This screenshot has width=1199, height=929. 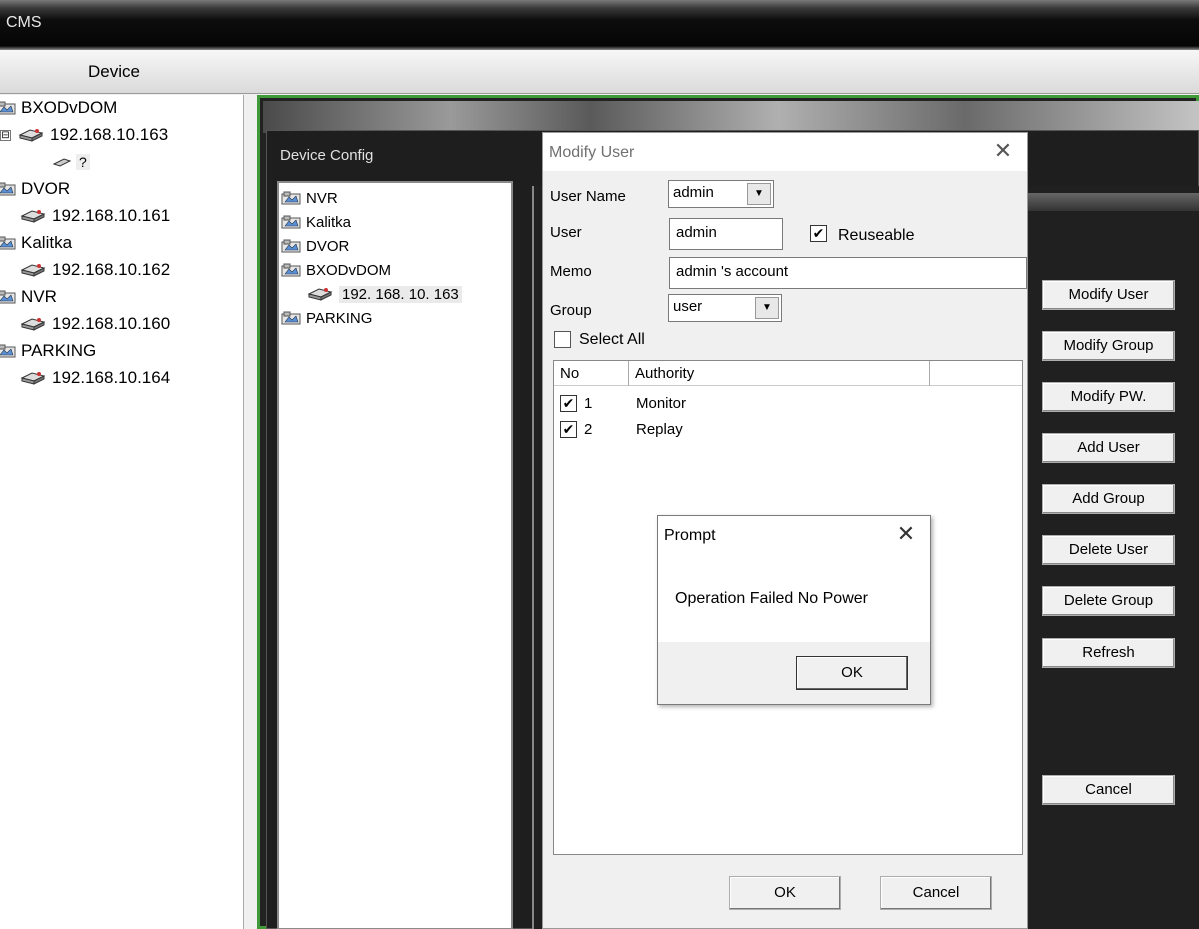 I want to click on tree-item-channel: ?, so click(x=71, y=162).